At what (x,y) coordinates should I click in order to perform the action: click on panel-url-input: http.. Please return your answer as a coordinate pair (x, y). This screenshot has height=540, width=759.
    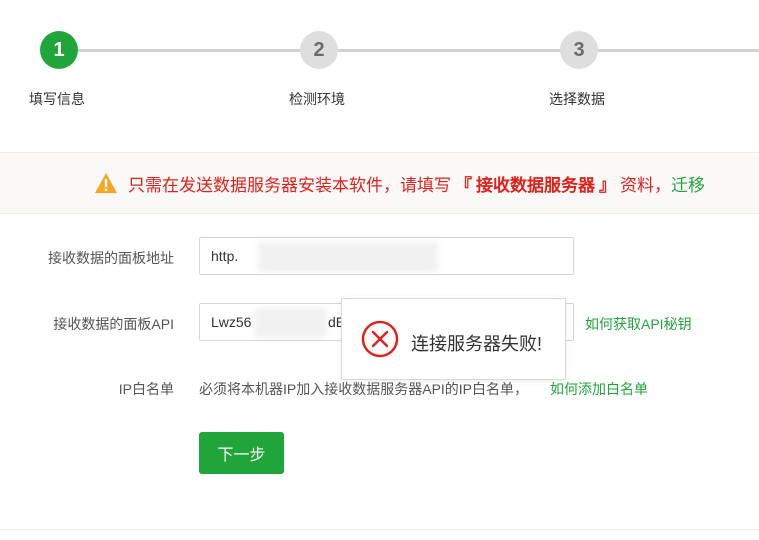
    Looking at the image, I should click on (386, 256).